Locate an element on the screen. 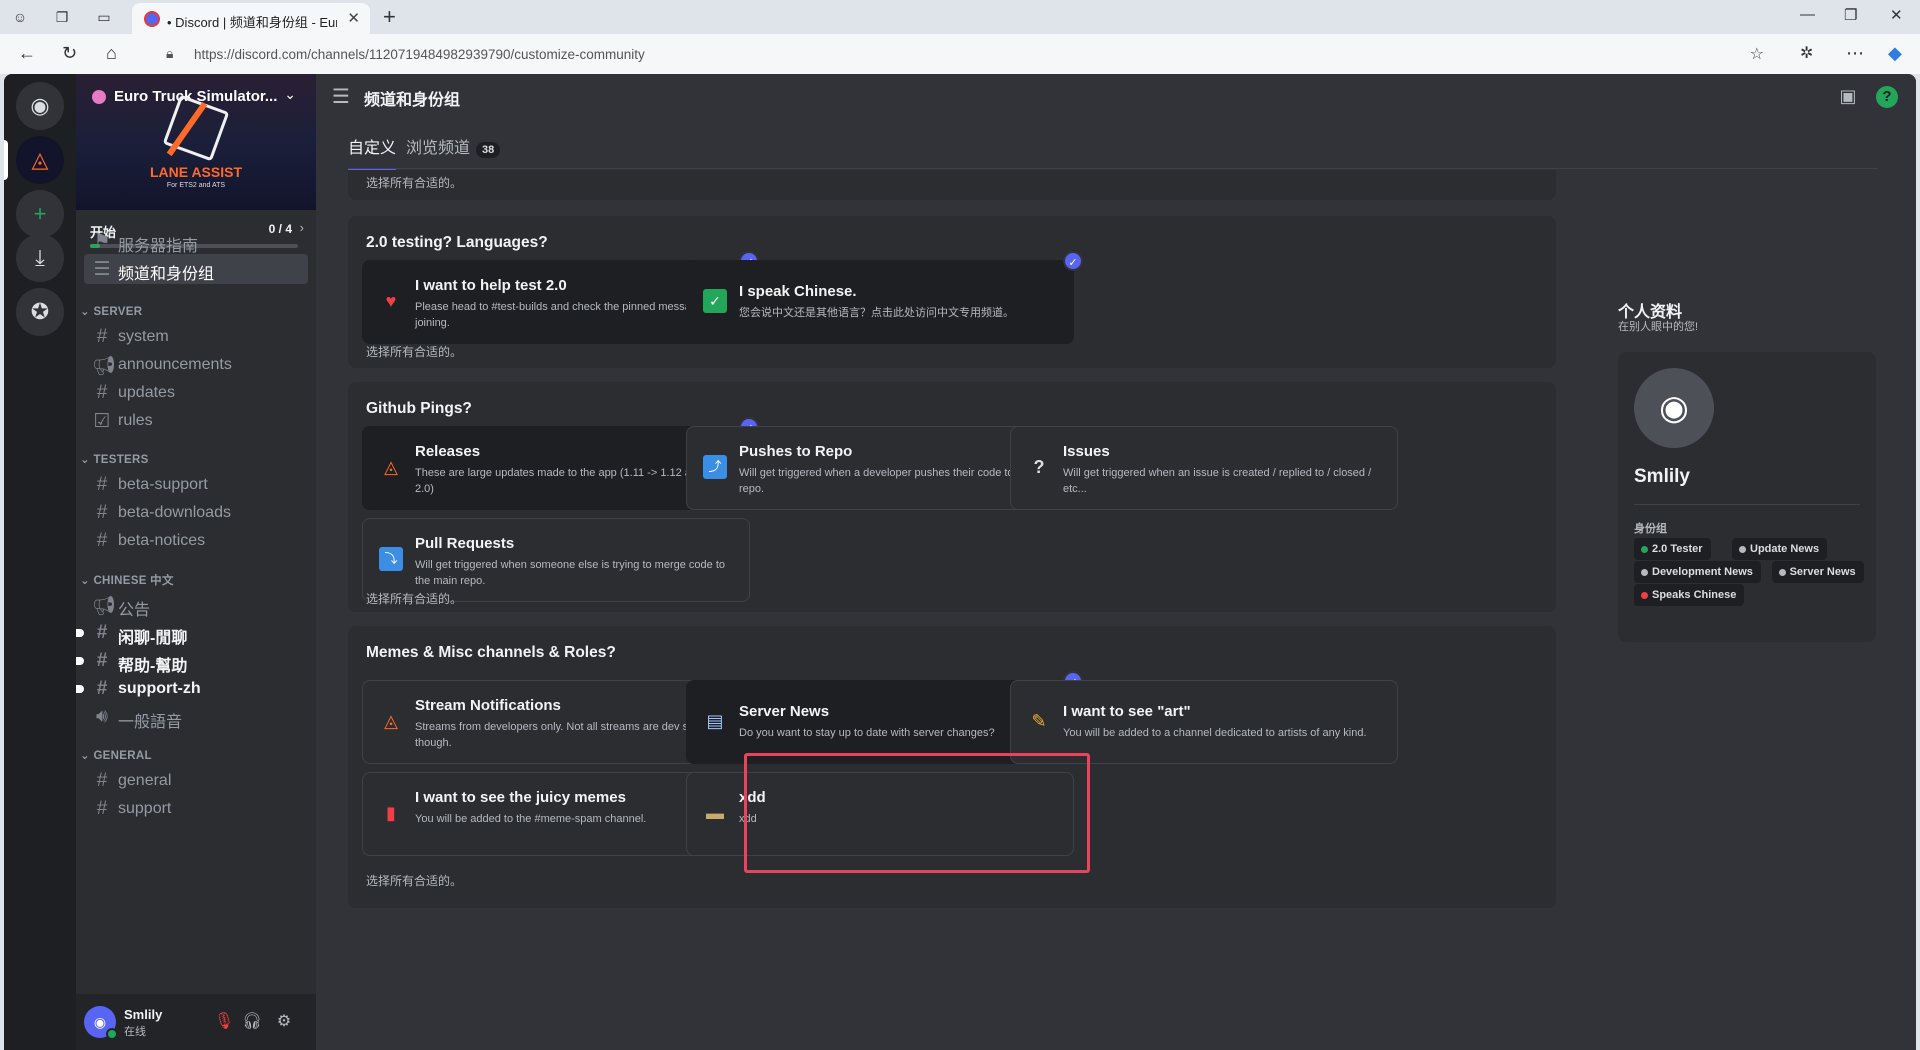 The height and width of the screenshot is (1050, 1920). channel-item: # system is located at coordinates (196, 337).